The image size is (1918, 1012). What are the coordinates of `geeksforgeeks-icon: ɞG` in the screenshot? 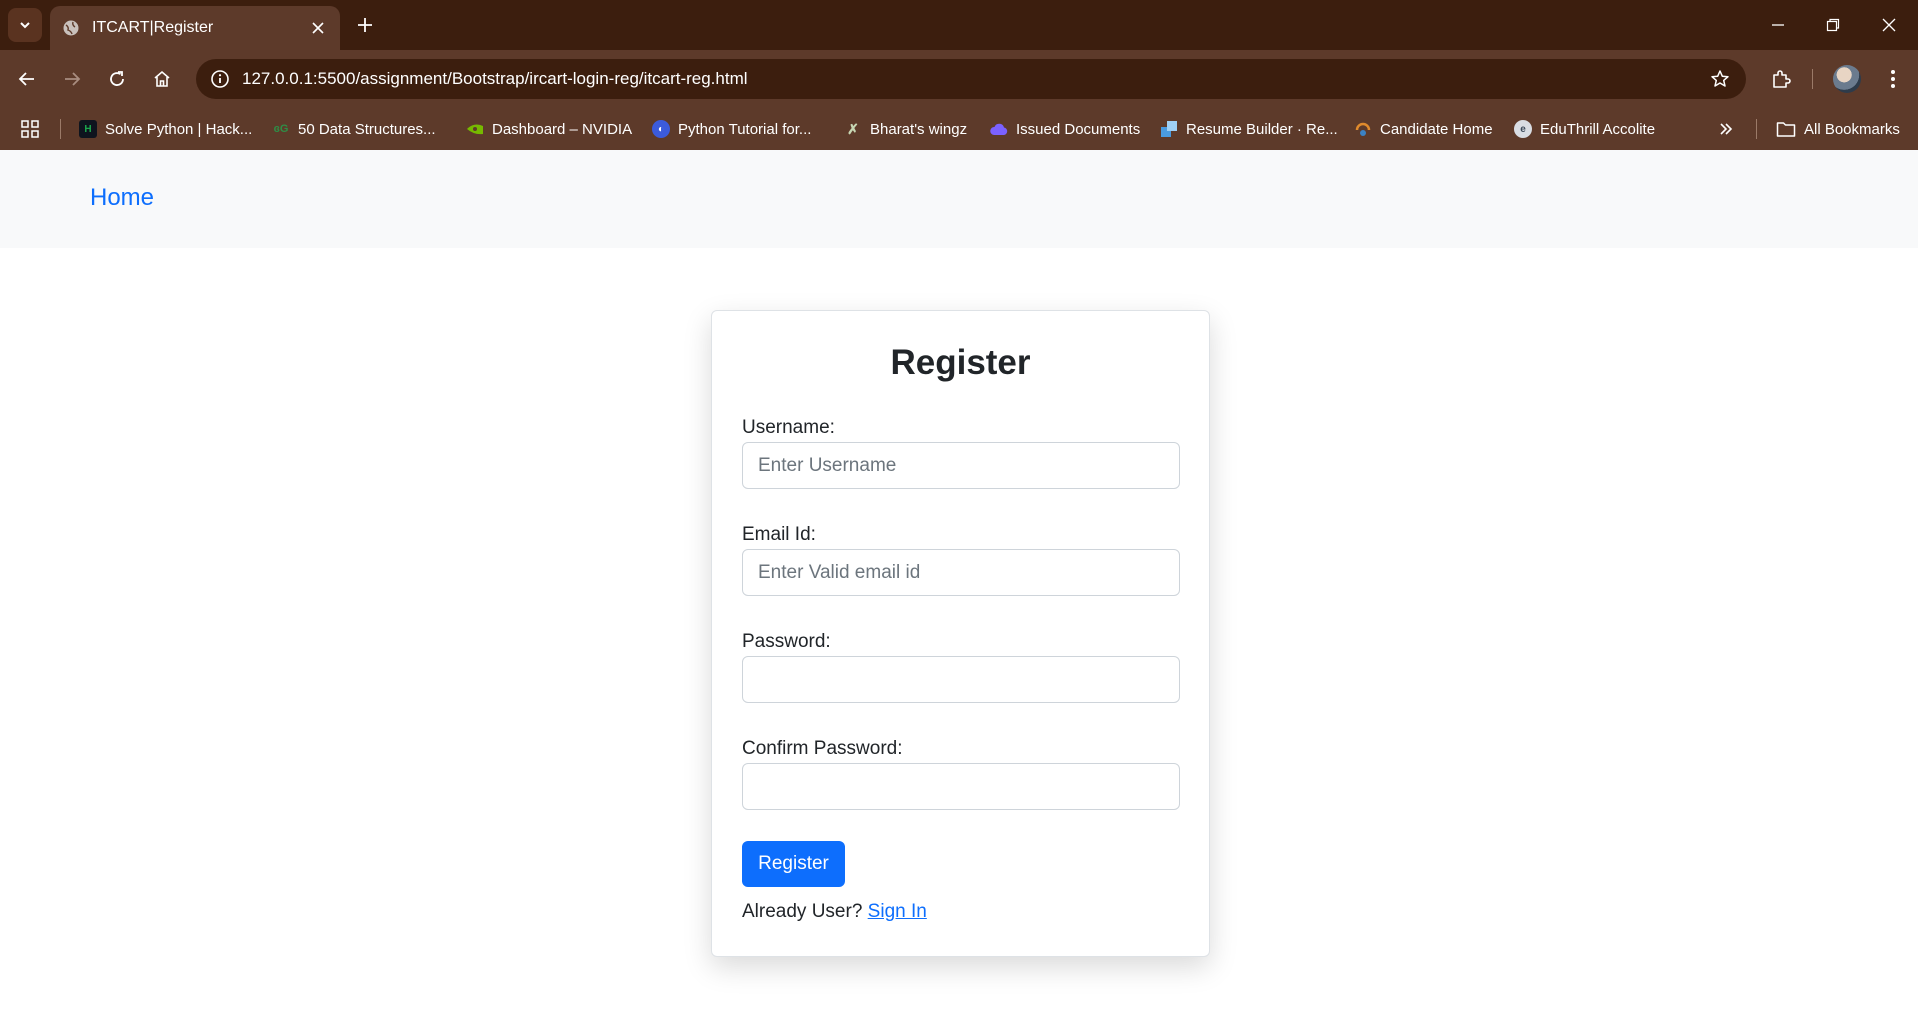 It's located at (281, 129).